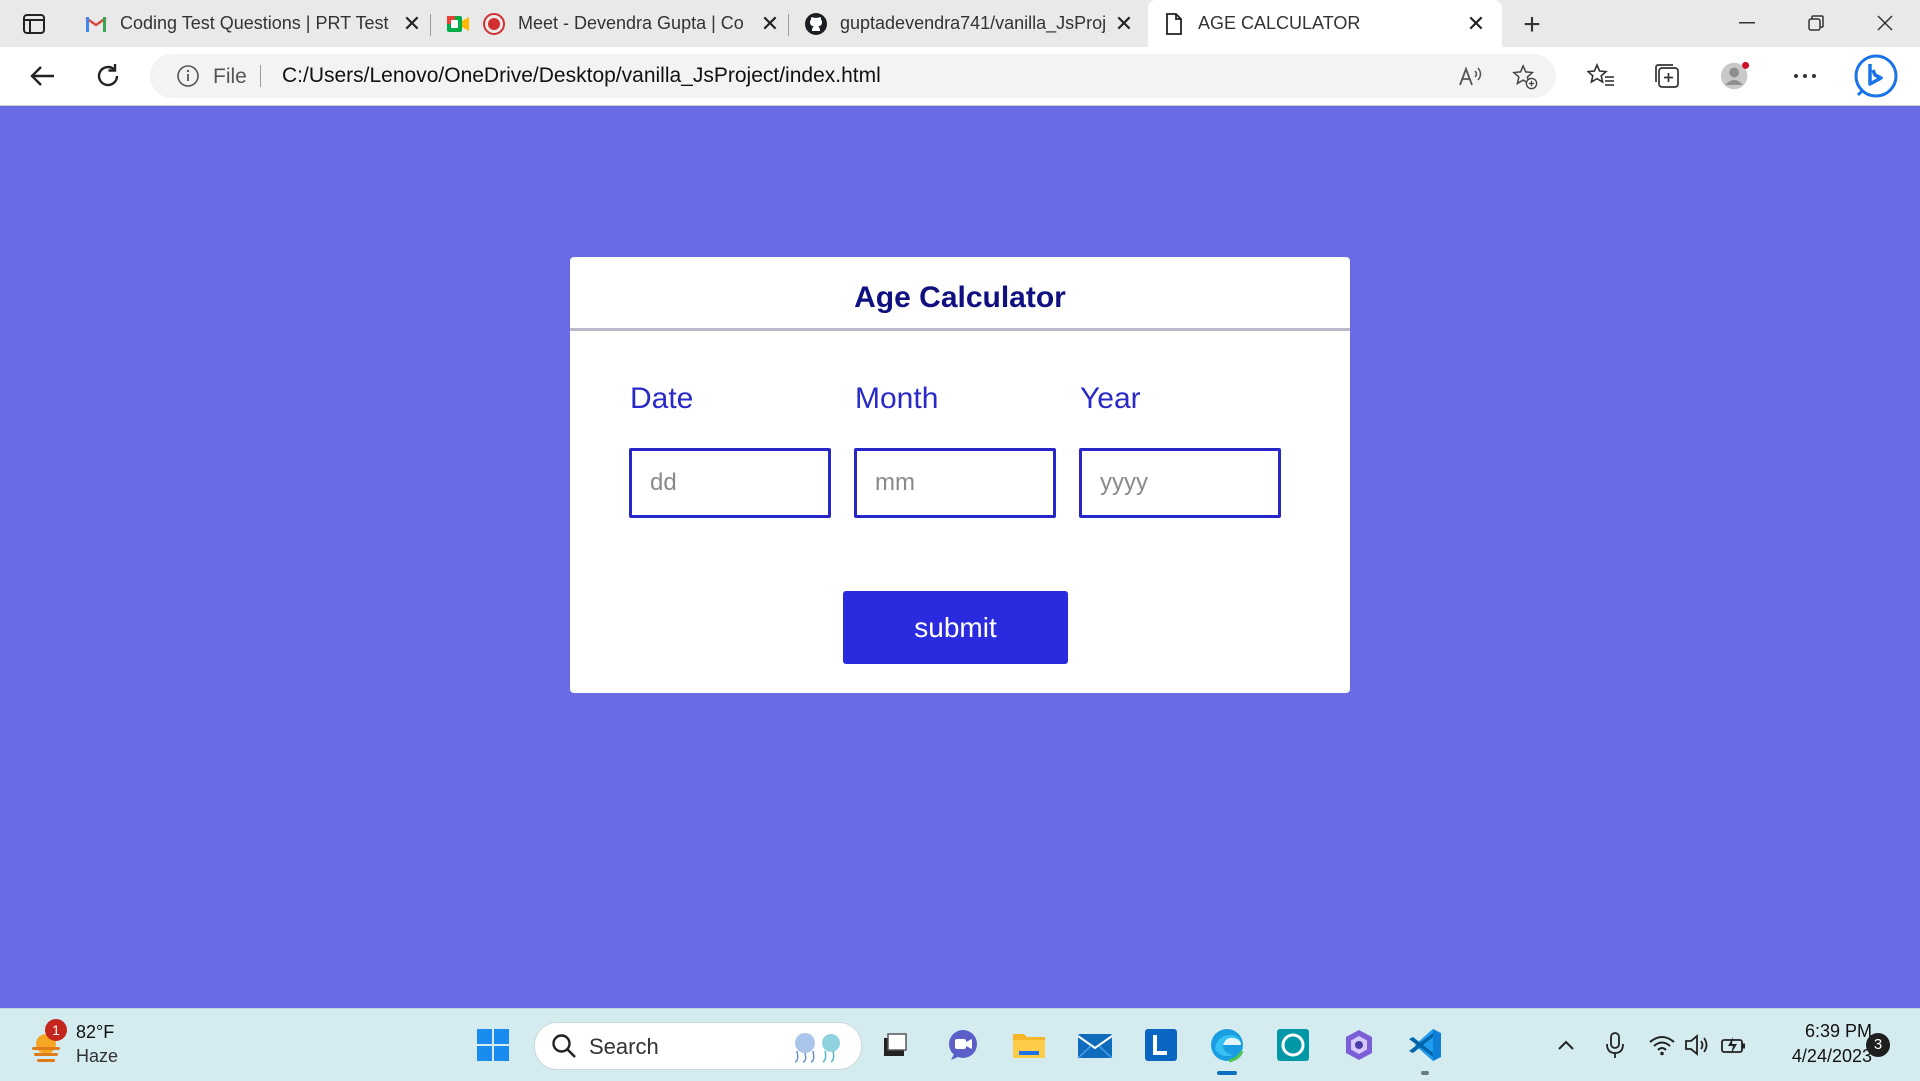 The width and height of the screenshot is (1920, 1081). I want to click on back-arrow-icon, so click(42, 76).